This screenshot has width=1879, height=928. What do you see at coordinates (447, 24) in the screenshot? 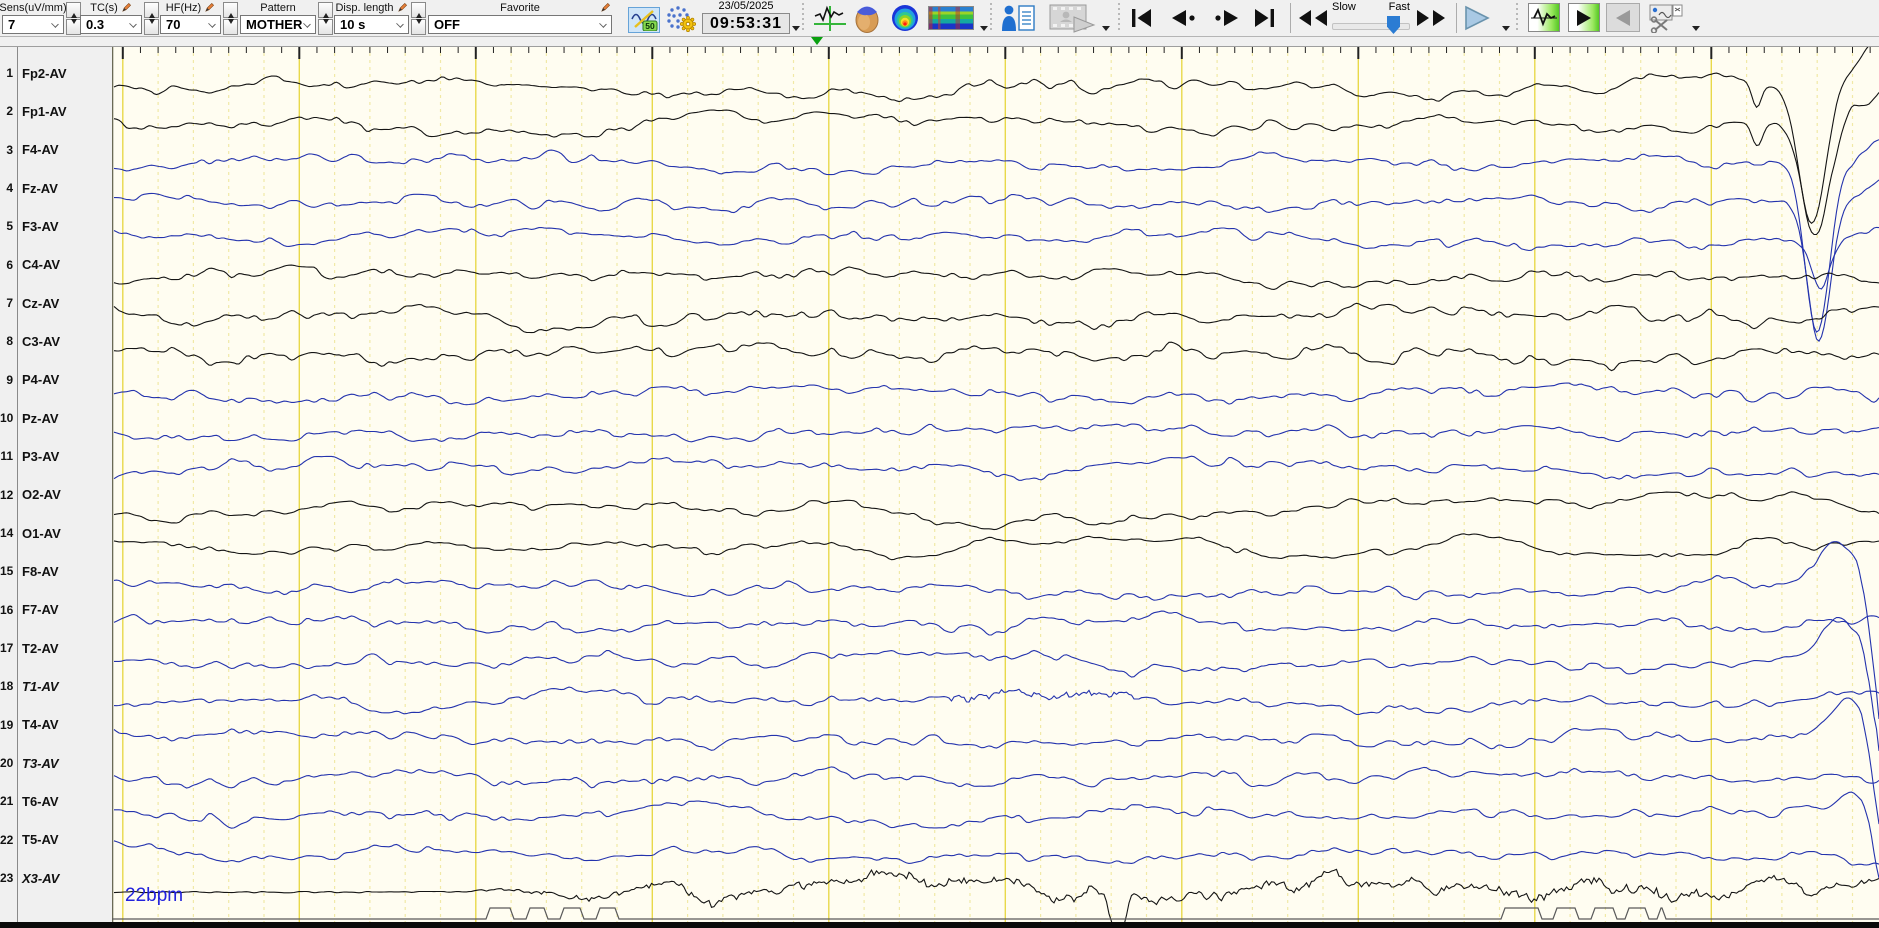
I see `favorite-value: OFF` at bounding box center [447, 24].